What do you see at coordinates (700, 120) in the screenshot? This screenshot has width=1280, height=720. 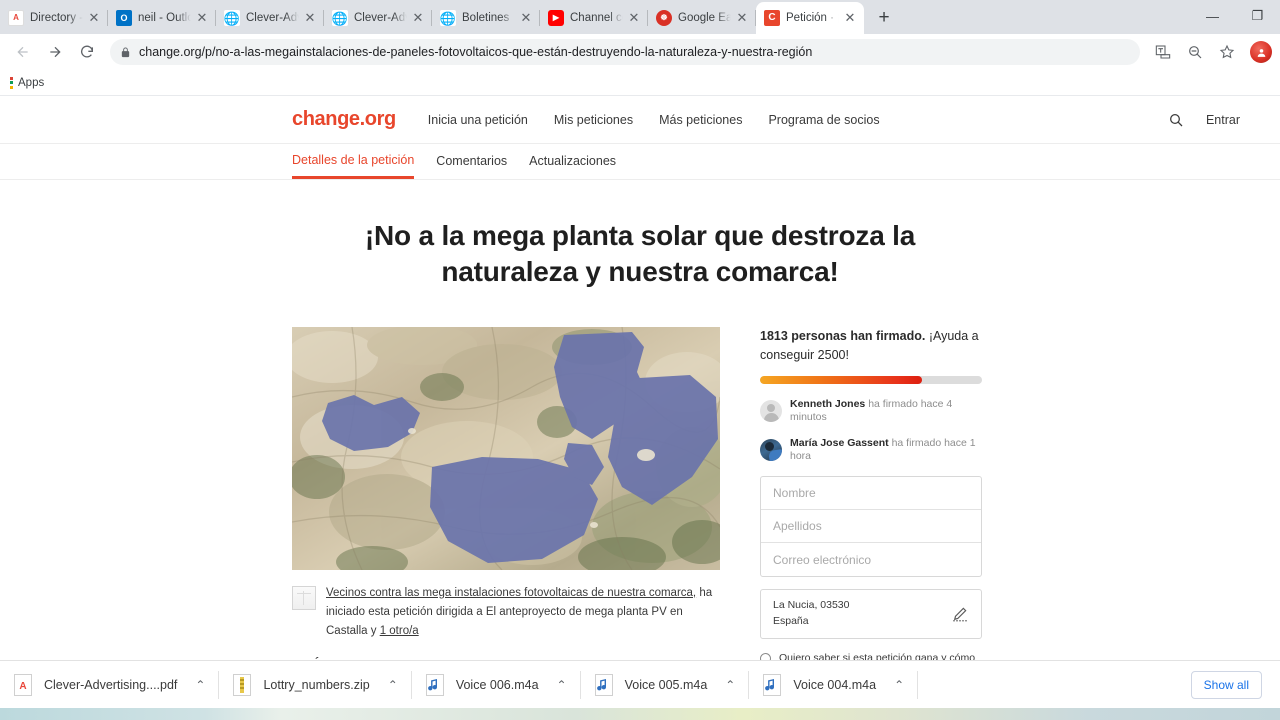 I see `nav-item-more-petitions: Más peticiones` at bounding box center [700, 120].